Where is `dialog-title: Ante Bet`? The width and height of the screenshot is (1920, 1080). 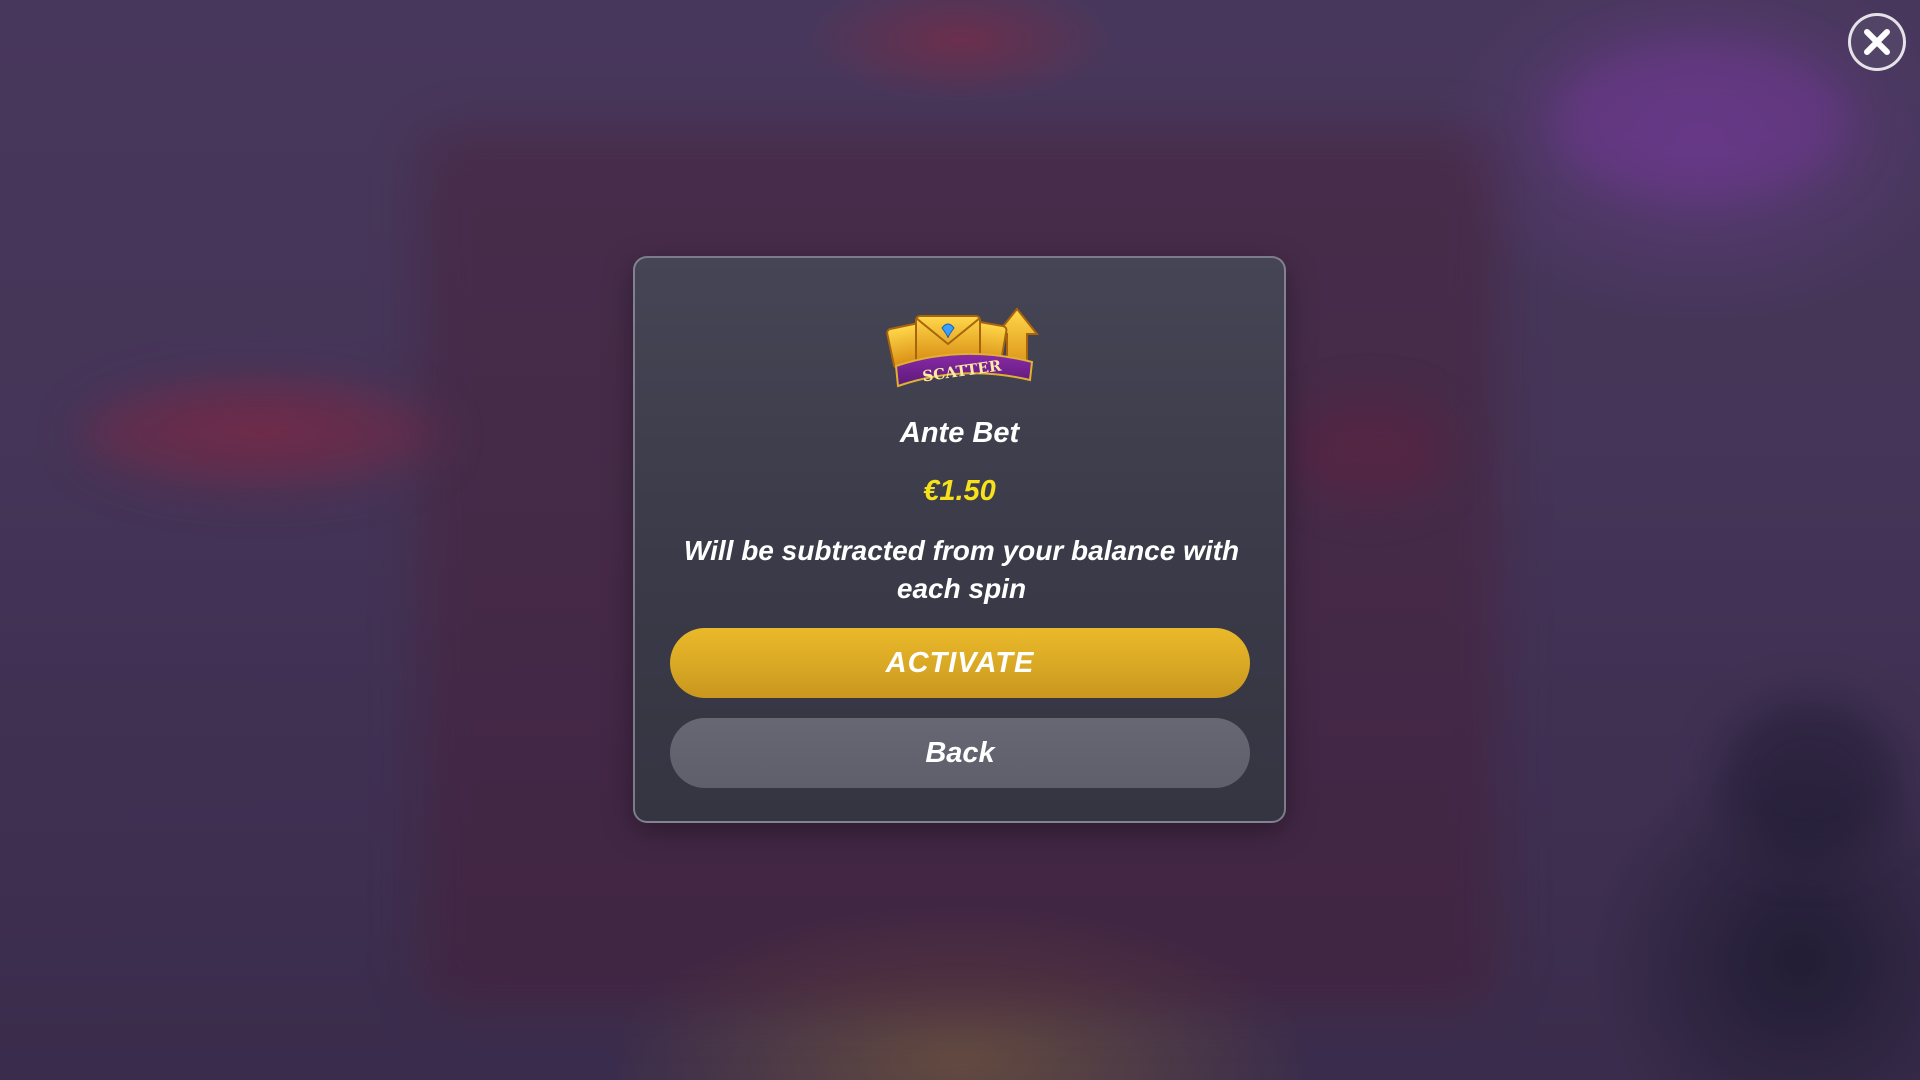
dialog-title: Ante Bet is located at coordinates (959, 433).